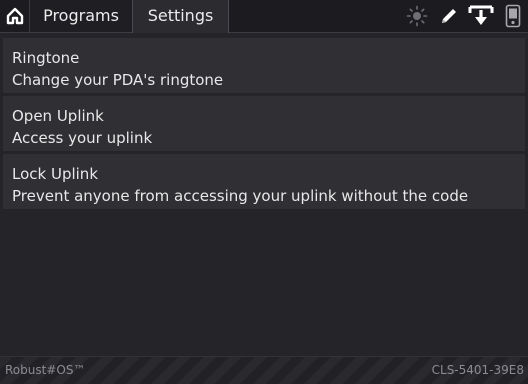 The image size is (528, 384). Describe the element at coordinates (80, 16) in the screenshot. I see `tab-programs: Programs` at that location.